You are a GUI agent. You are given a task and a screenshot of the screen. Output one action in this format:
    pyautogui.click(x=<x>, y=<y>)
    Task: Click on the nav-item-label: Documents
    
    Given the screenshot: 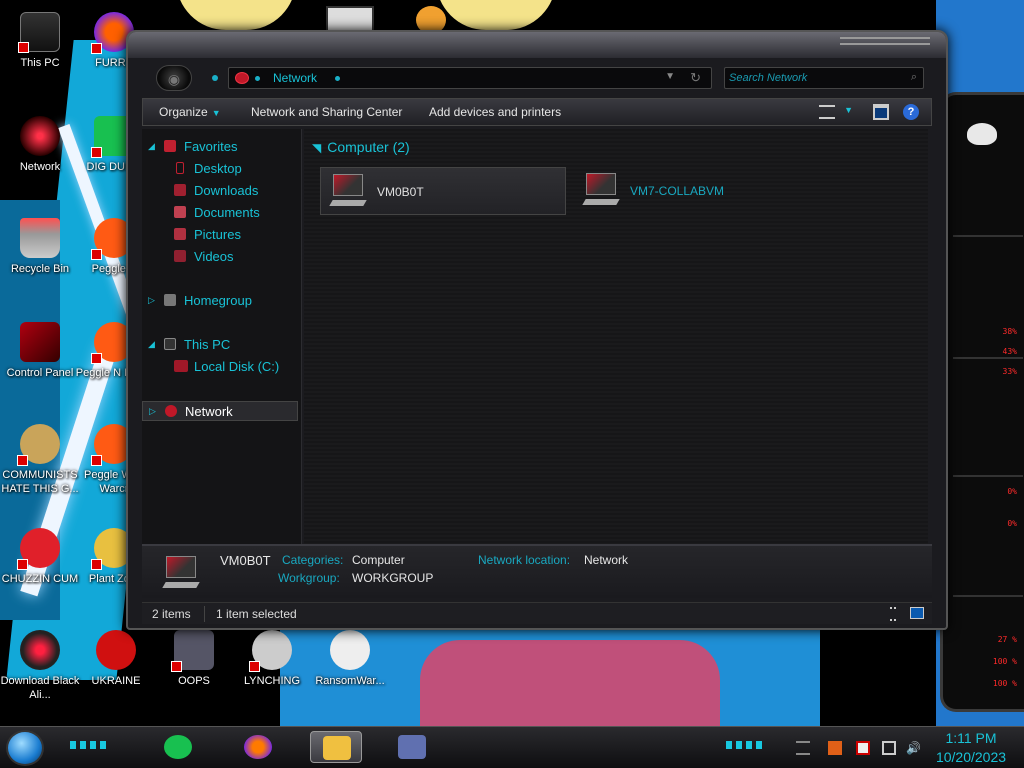 What is the action you would take?
    pyautogui.click(x=227, y=212)
    